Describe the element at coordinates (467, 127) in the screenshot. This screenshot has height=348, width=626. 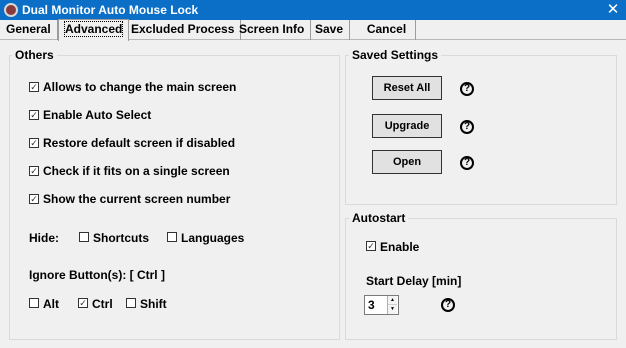
I see `help-icon-upgrade: ?` at that location.